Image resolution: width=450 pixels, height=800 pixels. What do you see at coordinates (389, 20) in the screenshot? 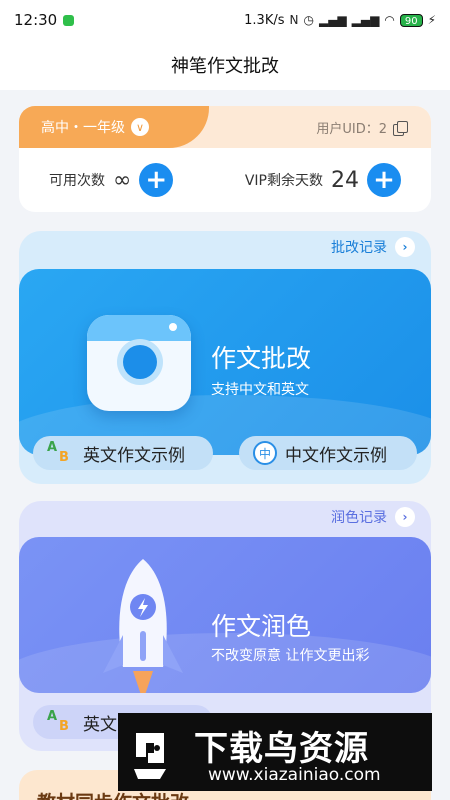
I see `wifi-icon: ◠` at bounding box center [389, 20].